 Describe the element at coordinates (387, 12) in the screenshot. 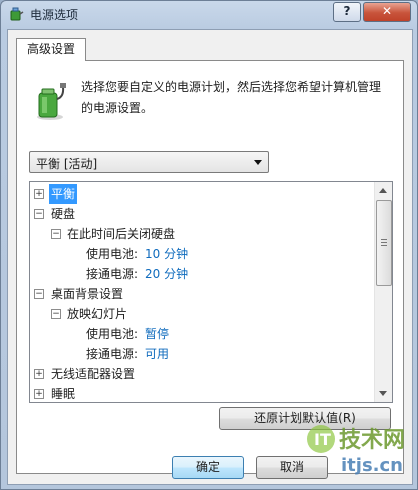

I see `close-button: ✕` at that location.